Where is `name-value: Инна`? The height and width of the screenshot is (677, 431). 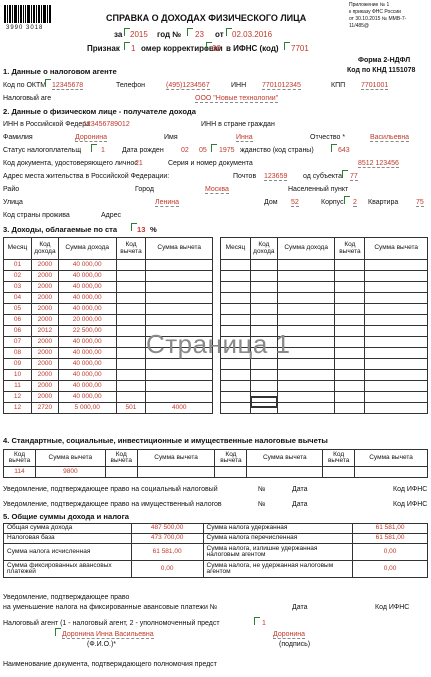 name-value: Инна is located at coordinates (244, 138).